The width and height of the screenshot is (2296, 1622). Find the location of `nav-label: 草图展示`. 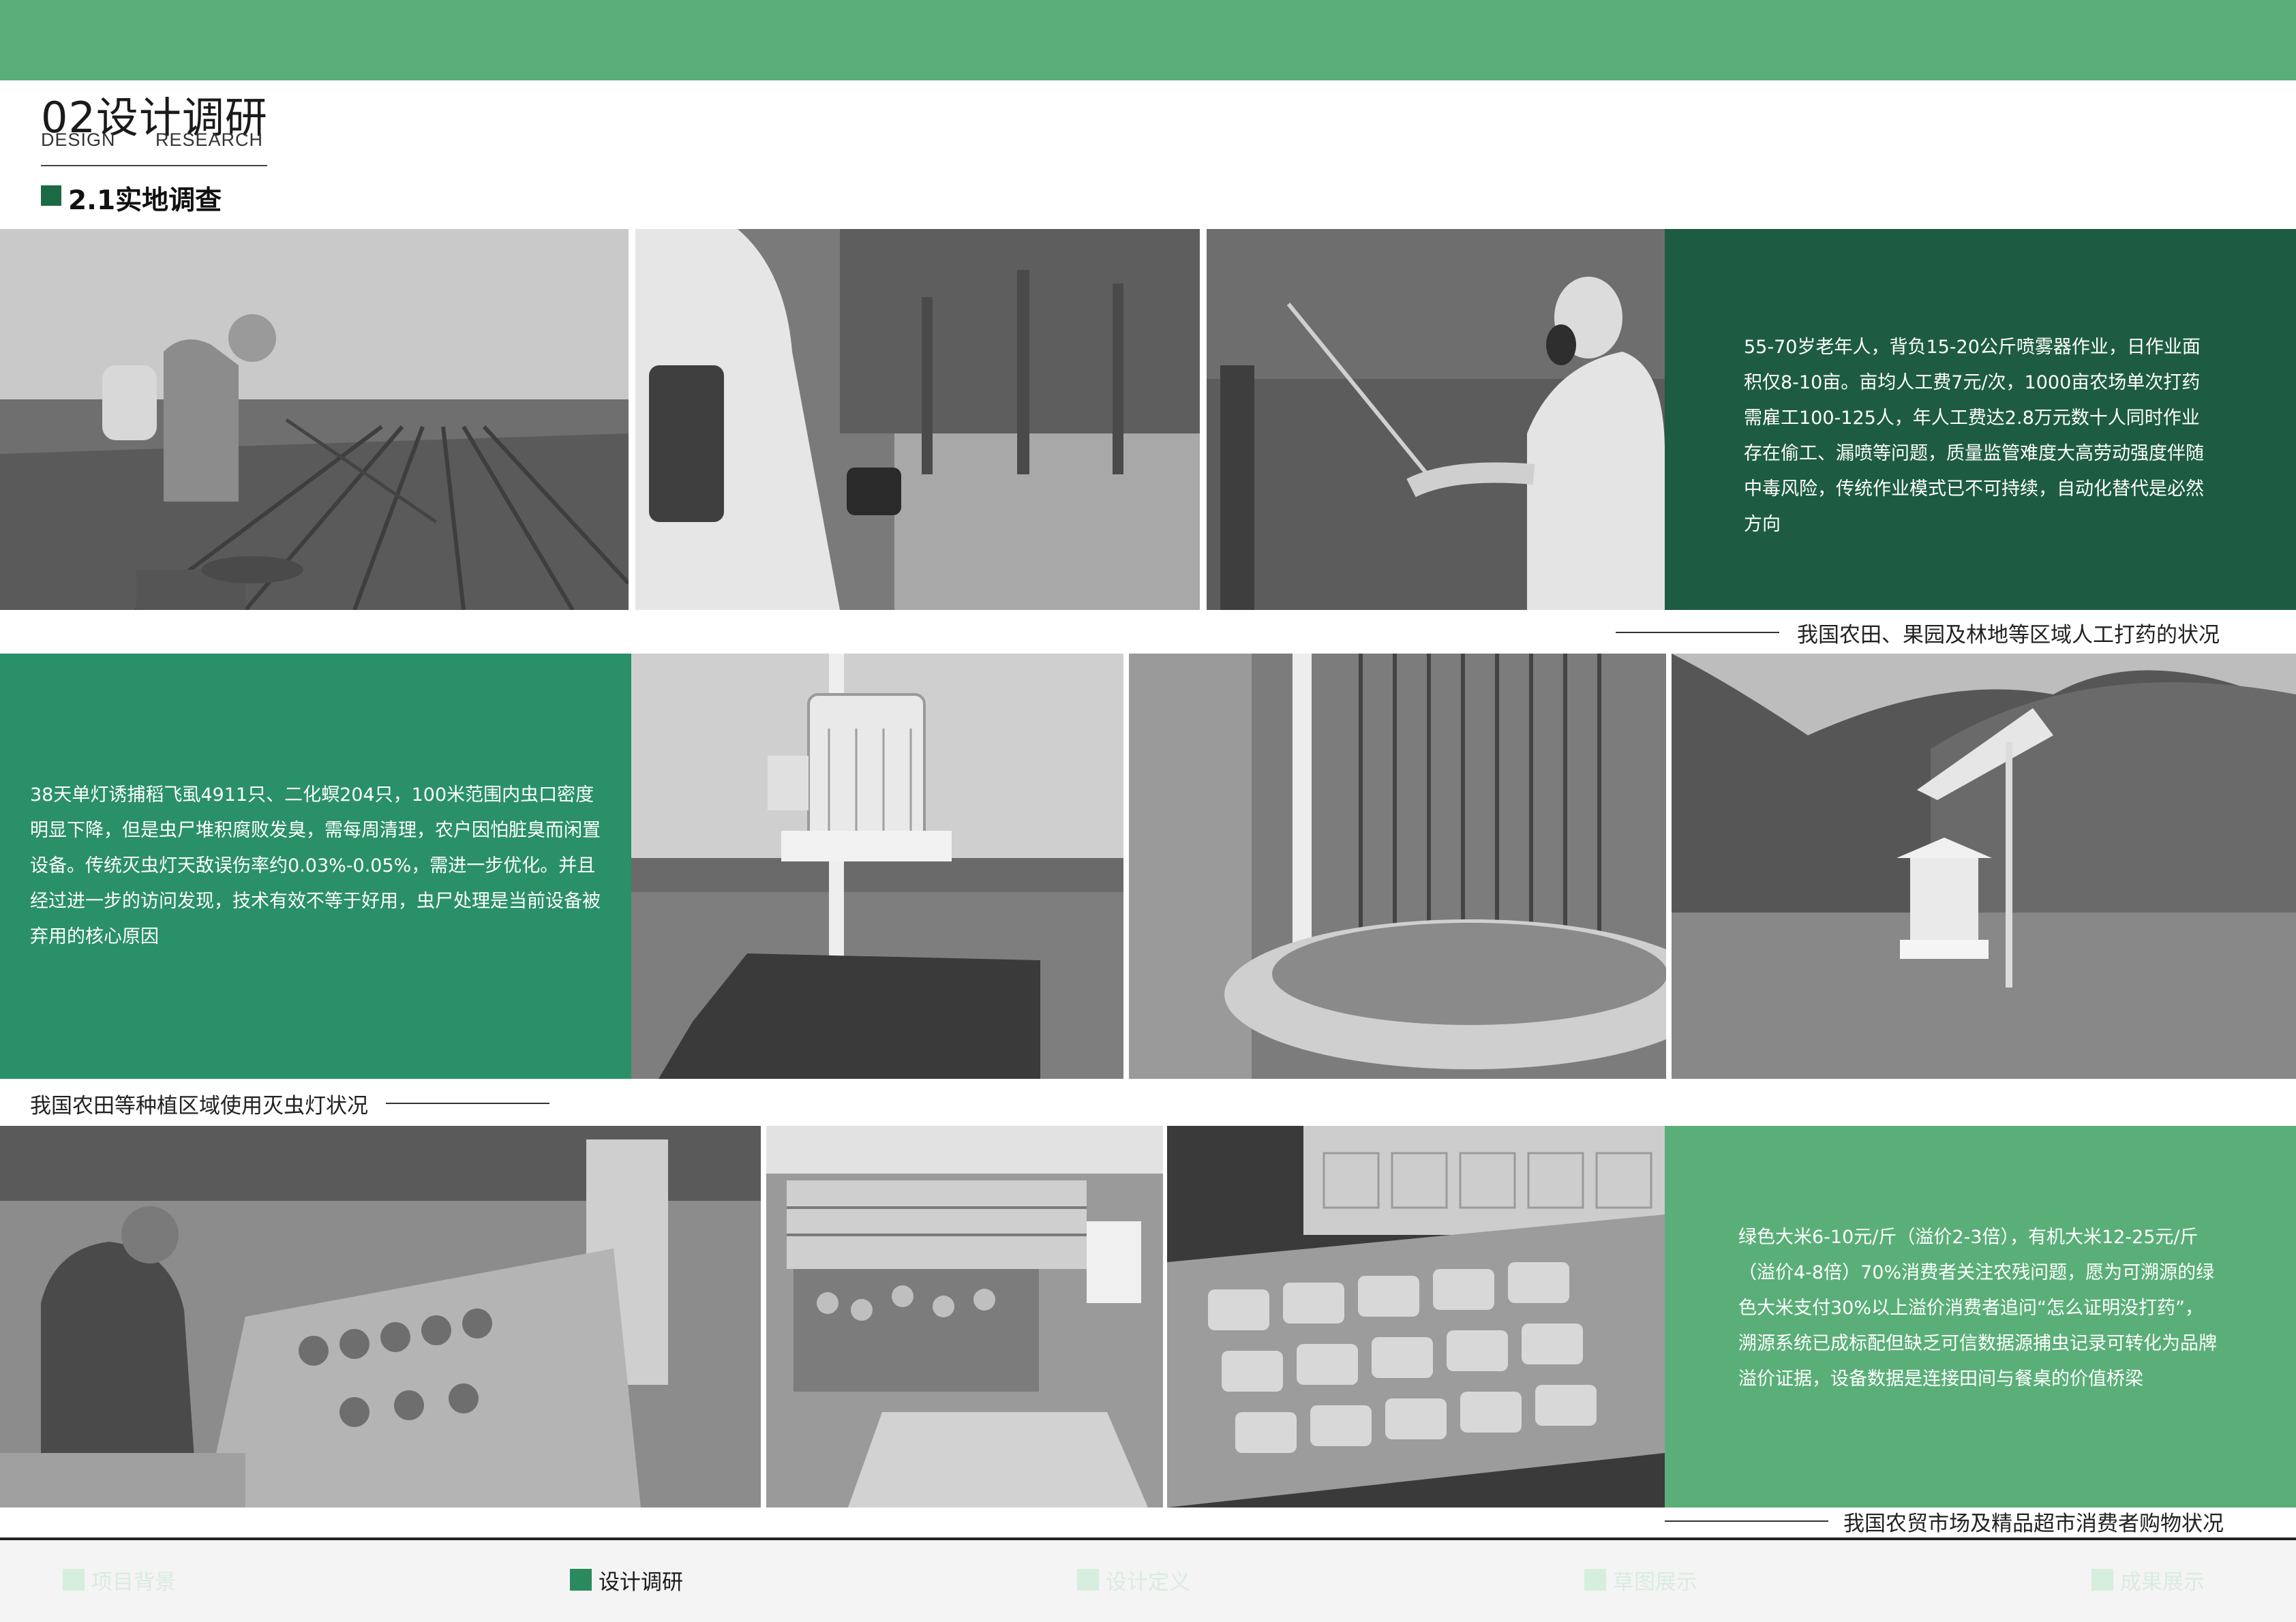

nav-label: 草图展示 is located at coordinates (1655, 1583).